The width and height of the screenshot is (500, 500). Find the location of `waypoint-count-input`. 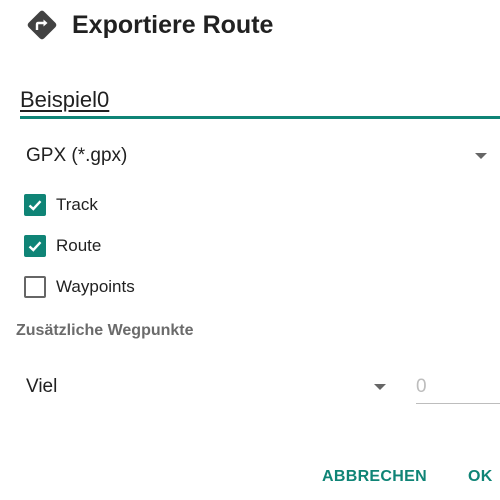

waypoint-count-input is located at coordinates (458, 387).